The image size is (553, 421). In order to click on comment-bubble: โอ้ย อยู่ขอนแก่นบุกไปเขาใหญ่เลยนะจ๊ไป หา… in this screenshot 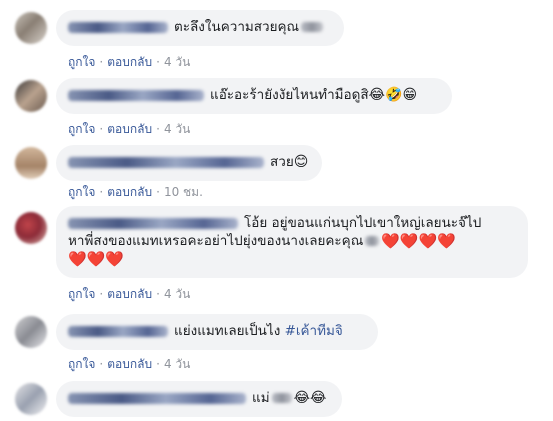, I will do `click(292, 242)`.